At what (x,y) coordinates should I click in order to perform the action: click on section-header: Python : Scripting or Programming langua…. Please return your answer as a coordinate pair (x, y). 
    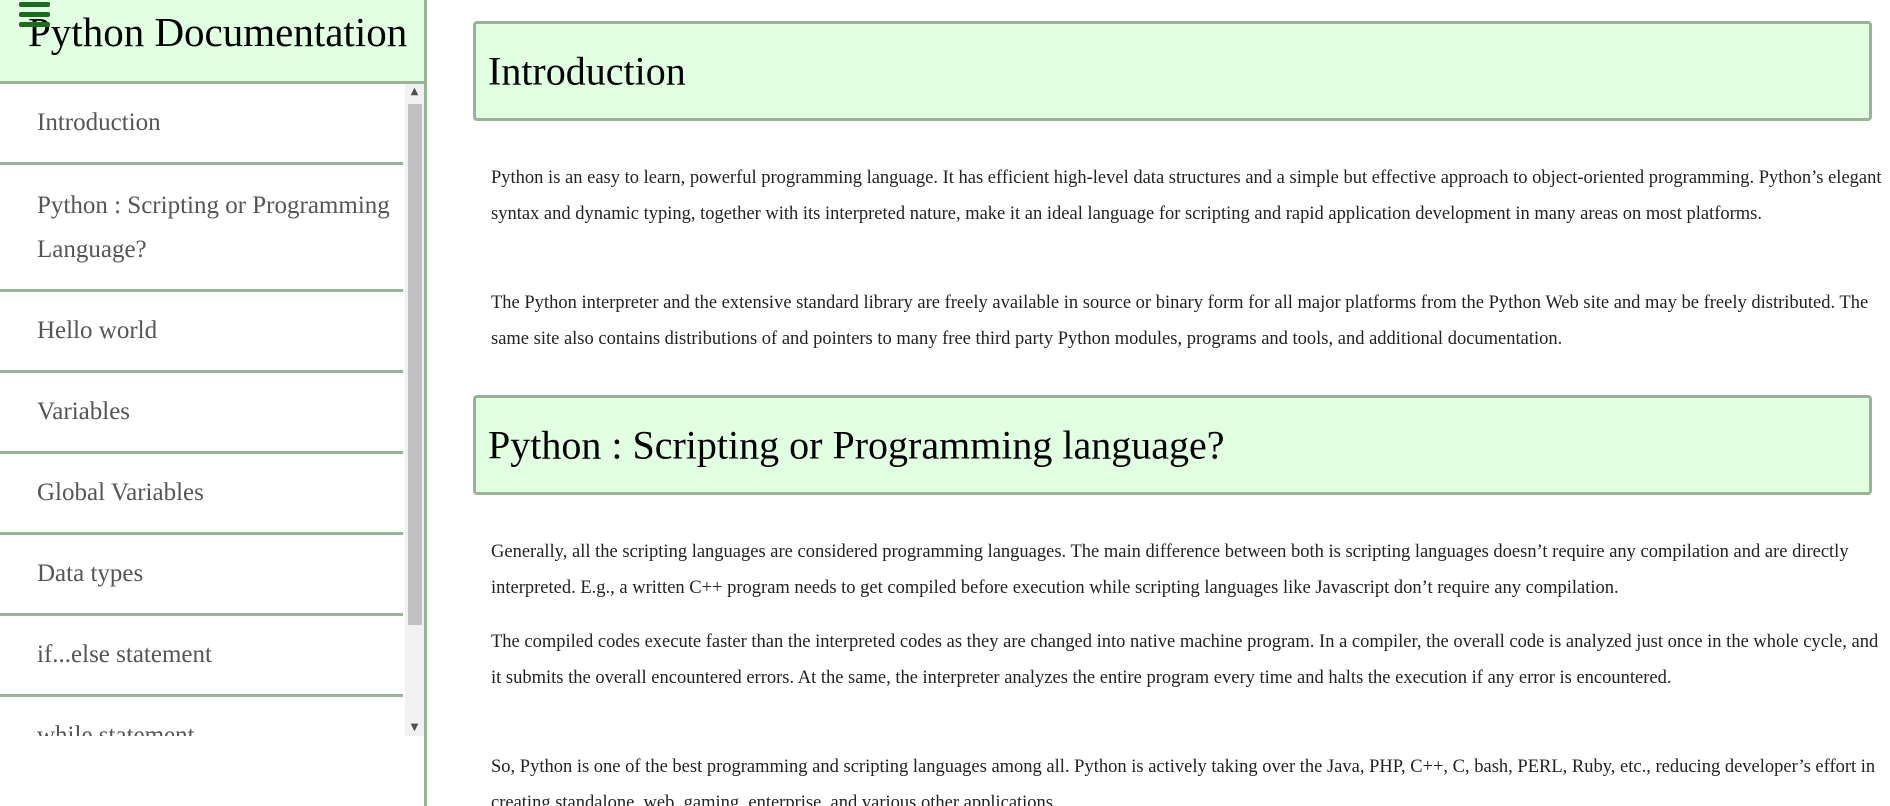
    Looking at the image, I should click on (1172, 445).